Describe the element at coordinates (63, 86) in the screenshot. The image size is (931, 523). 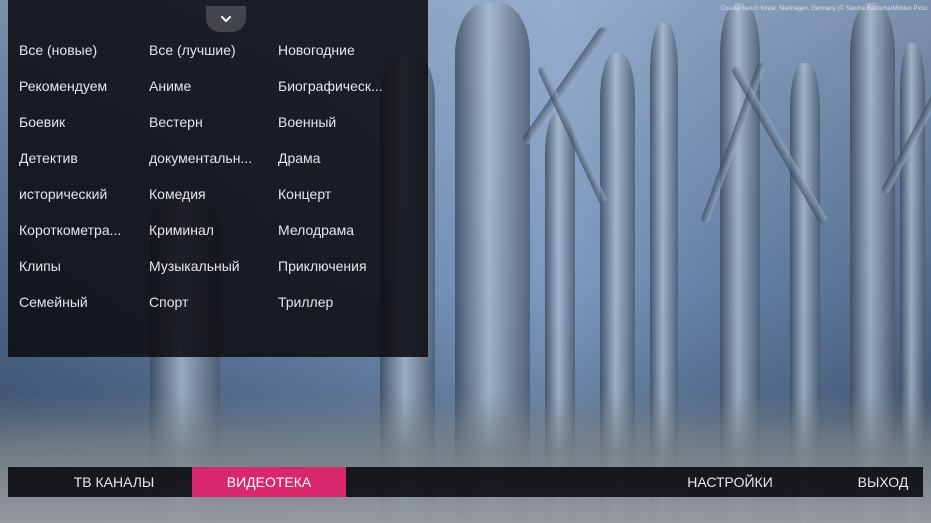
I see `genre-item: Рекомендуем` at that location.